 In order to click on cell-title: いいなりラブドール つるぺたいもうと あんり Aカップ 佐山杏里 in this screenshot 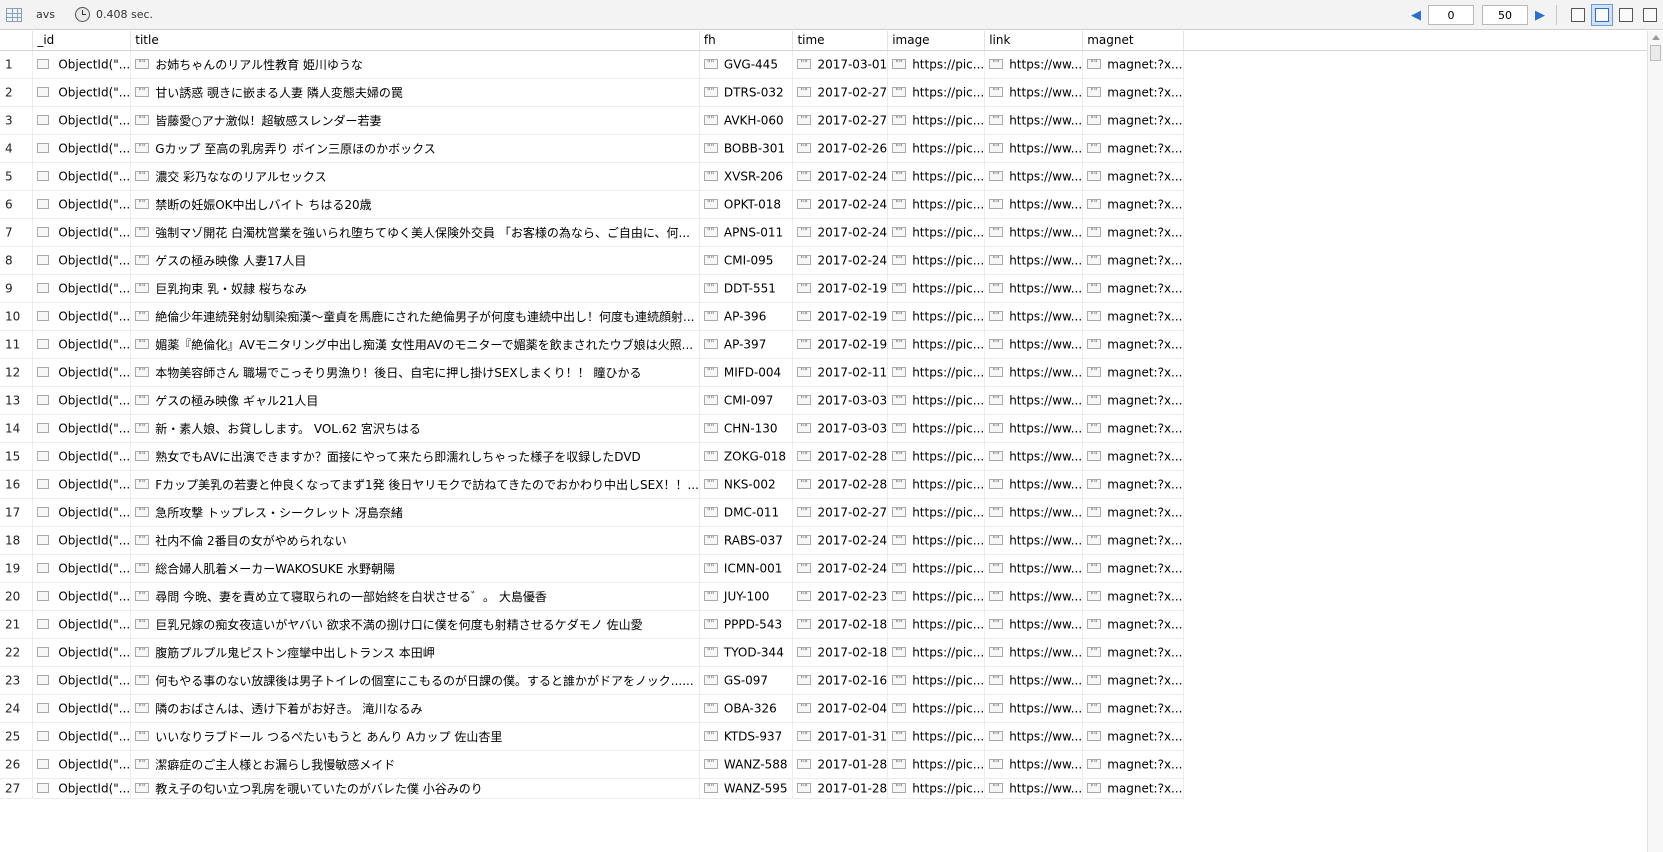, I will do `click(415, 736)`.